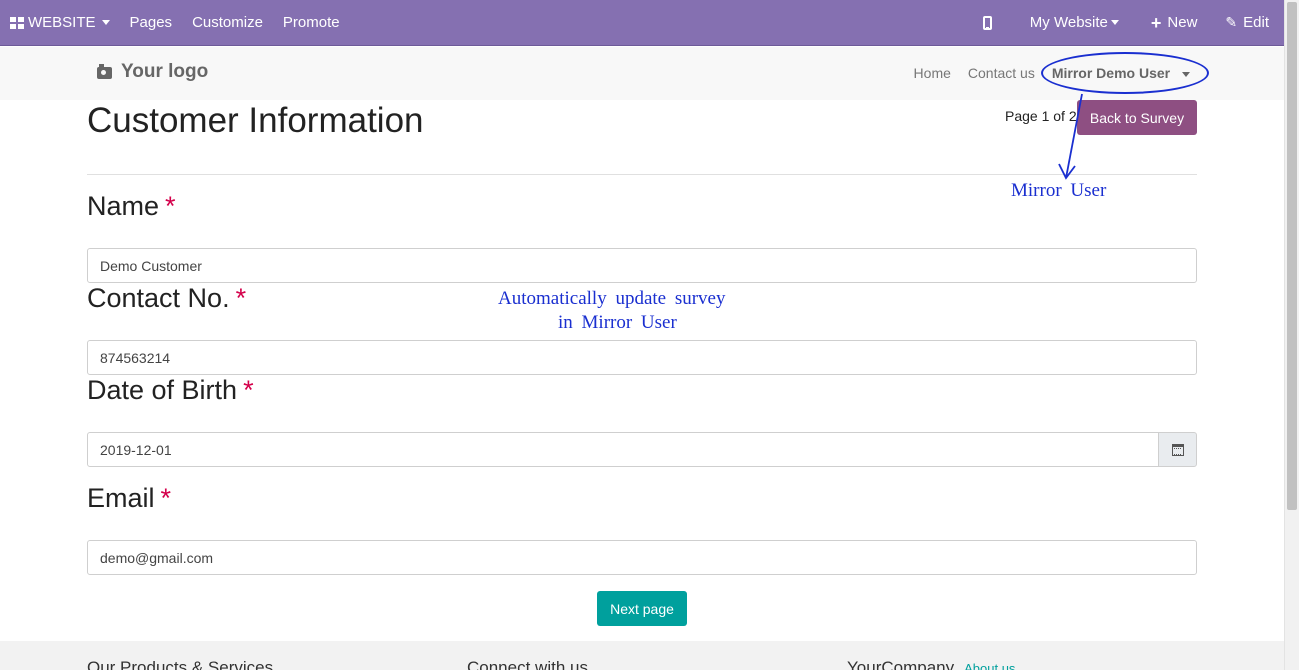  Describe the element at coordinates (1125, 73) in the screenshot. I see `annotation-ellipse` at that location.